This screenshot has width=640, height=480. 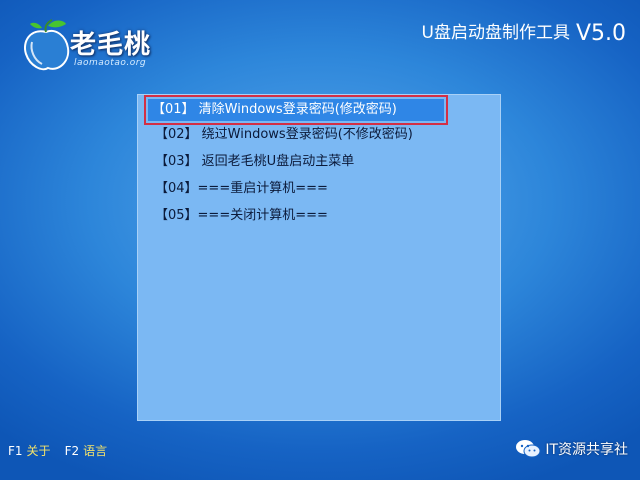 I want to click on app-title-name: U盘启动盘制作工具, so click(x=495, y=33).